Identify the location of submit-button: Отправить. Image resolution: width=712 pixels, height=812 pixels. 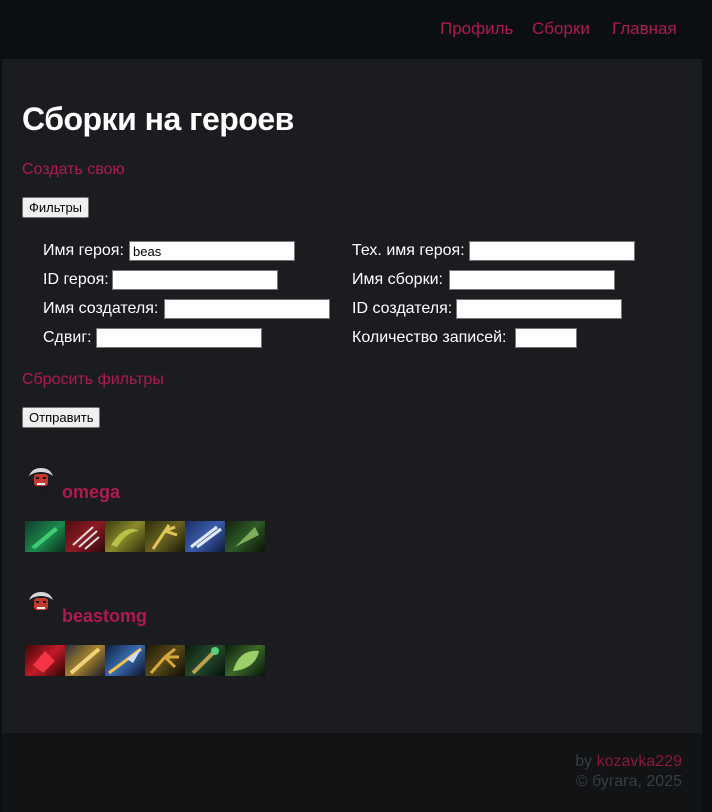
(61, 417).